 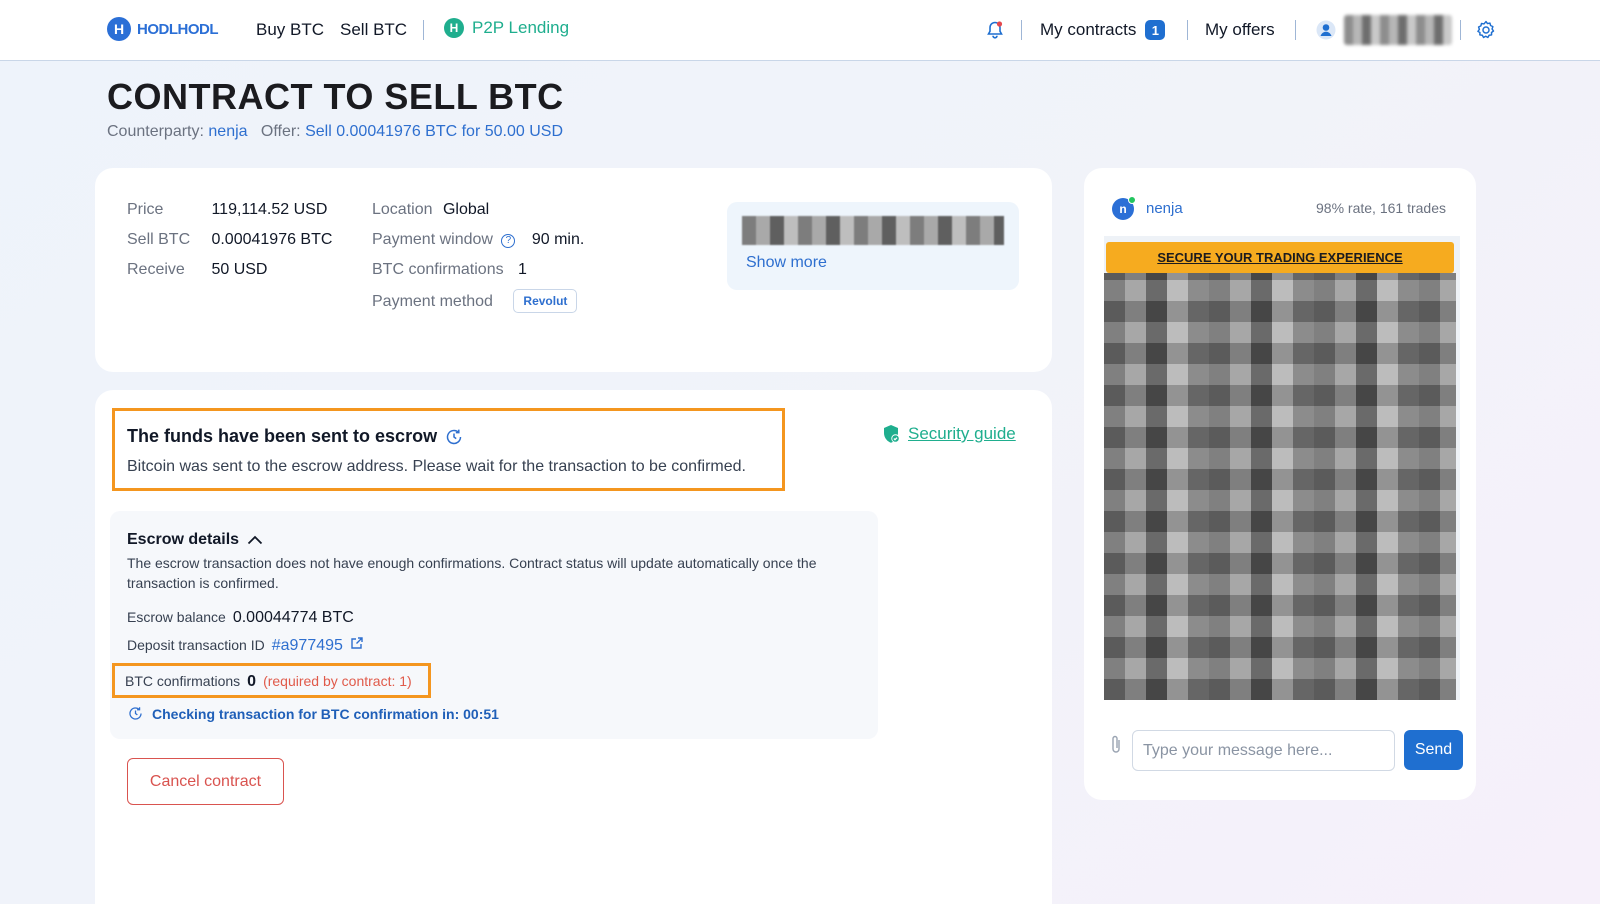 What do you see at coordinates (466, 209) in the screenshot?
I see `location-value: Global` at bounding box center [466, 209].